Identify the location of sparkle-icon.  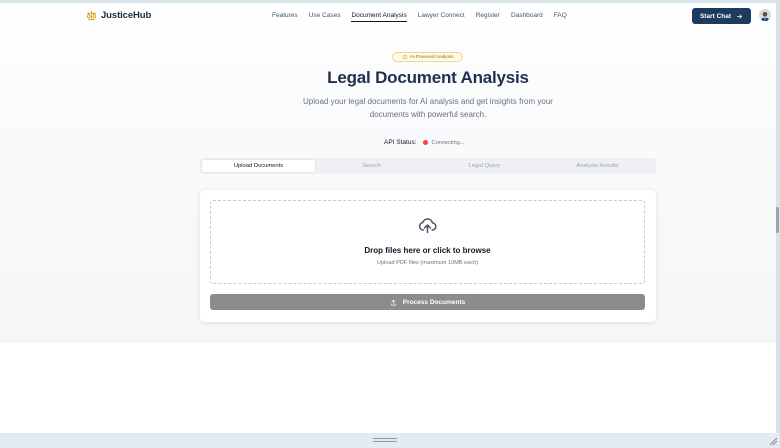
(404, 57).